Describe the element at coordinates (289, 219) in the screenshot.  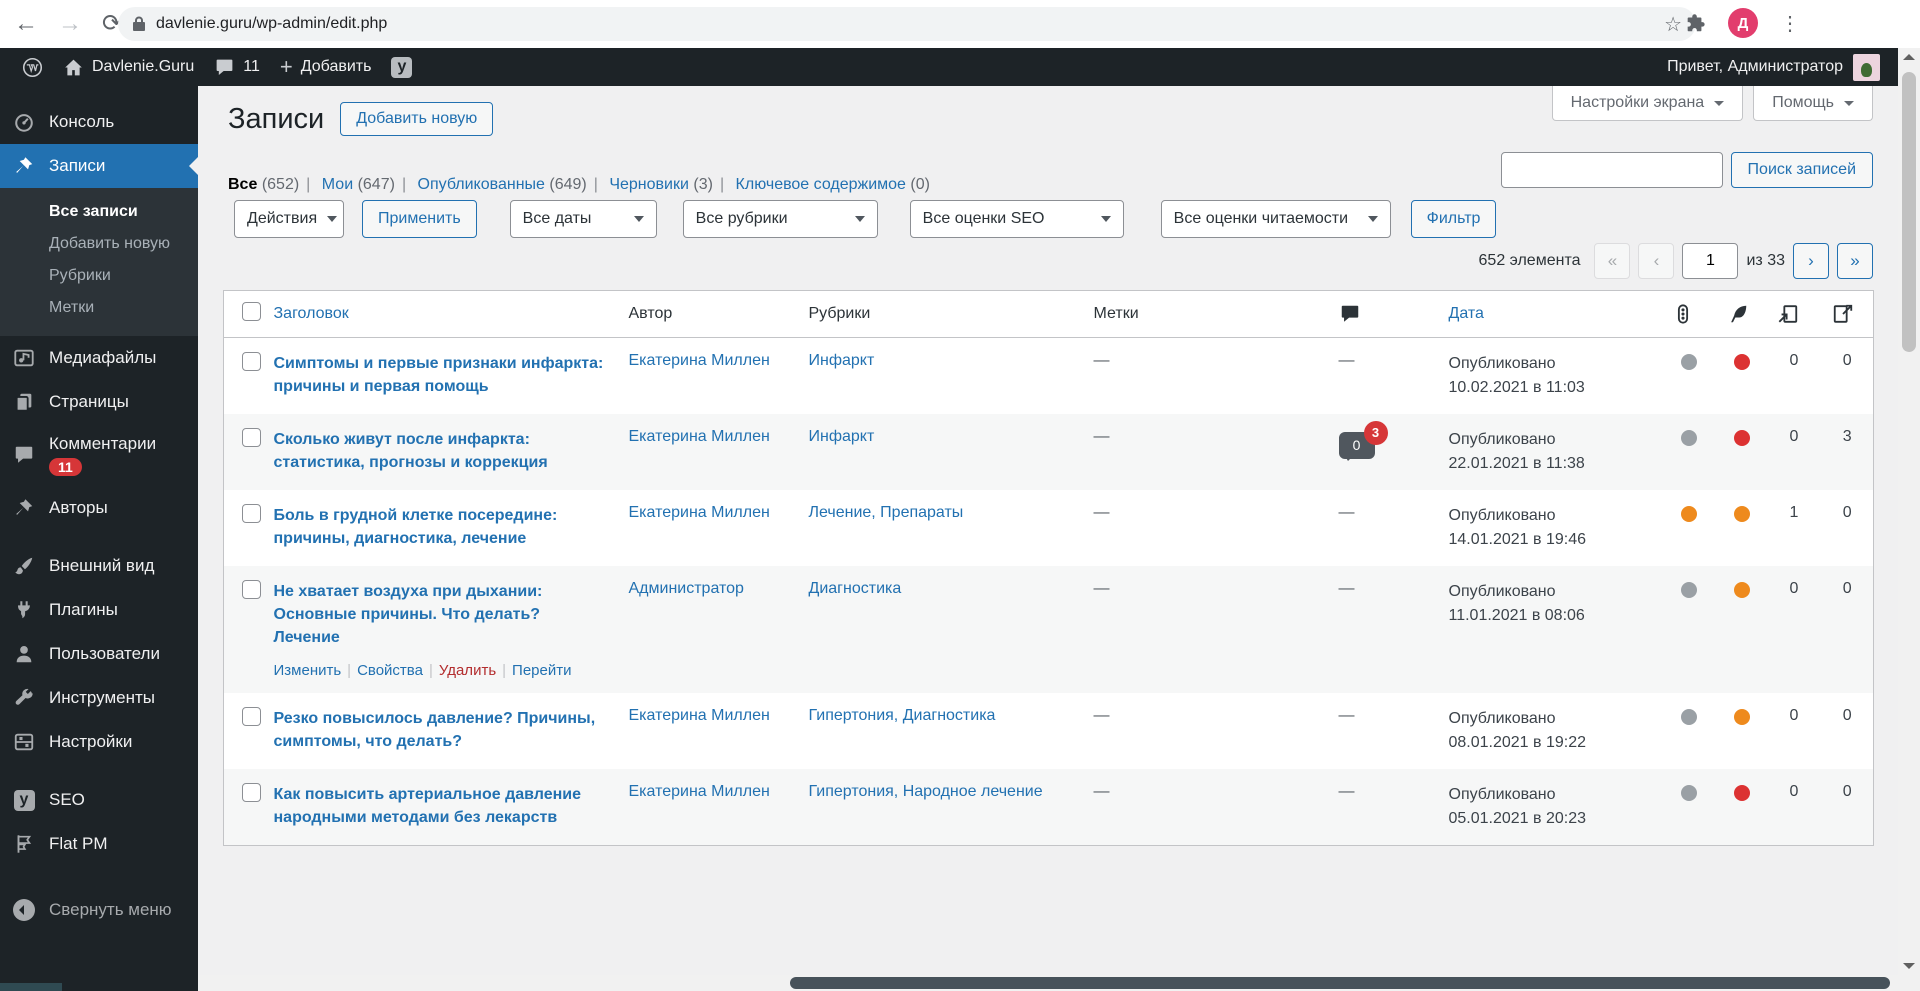
I see `bulk-actions-select: Действия` at that location.